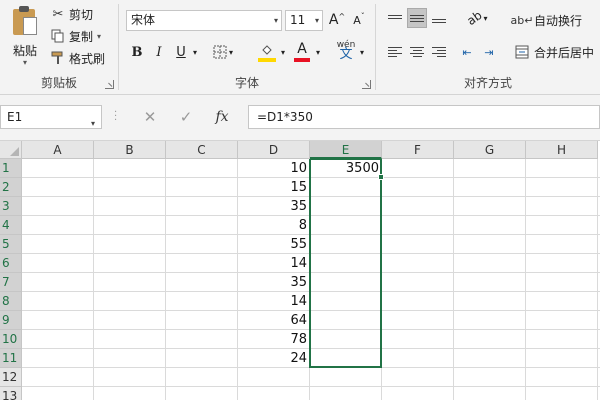  What do you see at coordinates (274, 150) in the screenshot?
I see `column-header-d: D` at bounding box center [274, 150].